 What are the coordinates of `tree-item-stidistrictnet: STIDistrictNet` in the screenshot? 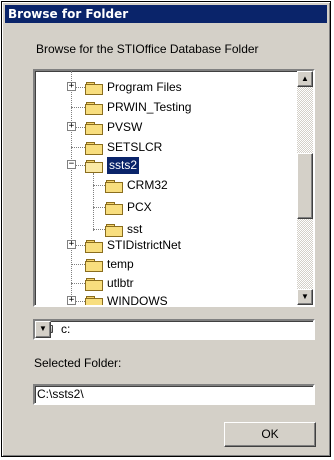 It's located at (133, 245).